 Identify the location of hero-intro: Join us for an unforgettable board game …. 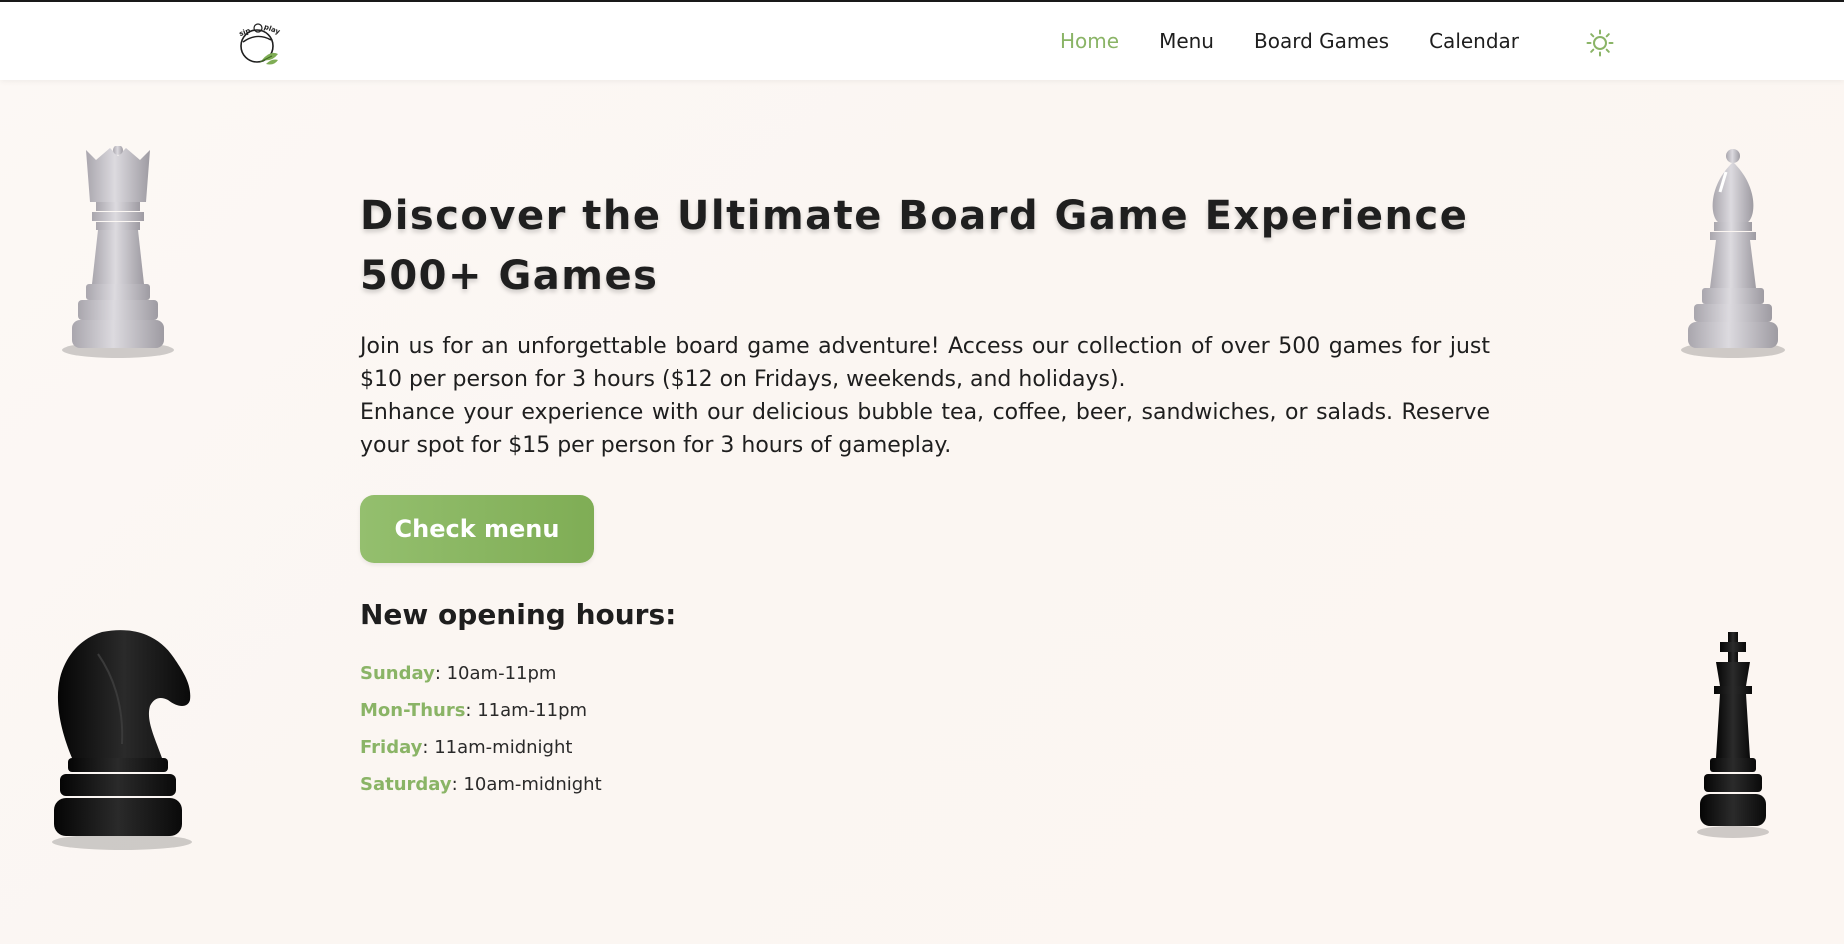
(925, 396).